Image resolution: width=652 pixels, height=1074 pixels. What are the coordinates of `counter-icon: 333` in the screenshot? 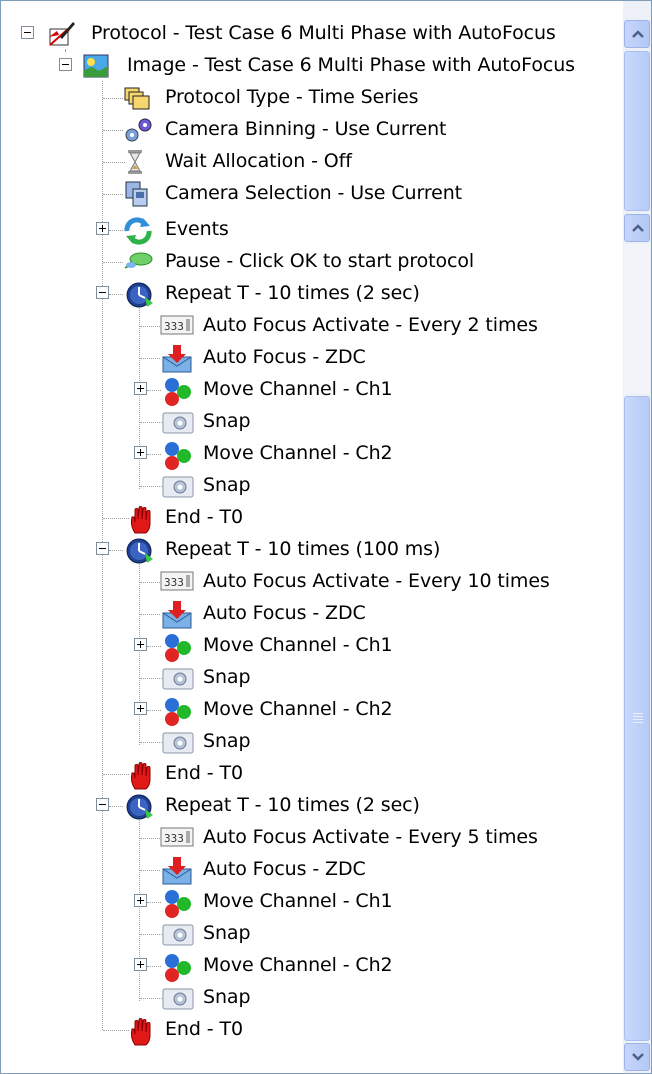 It's located at (177, 838).